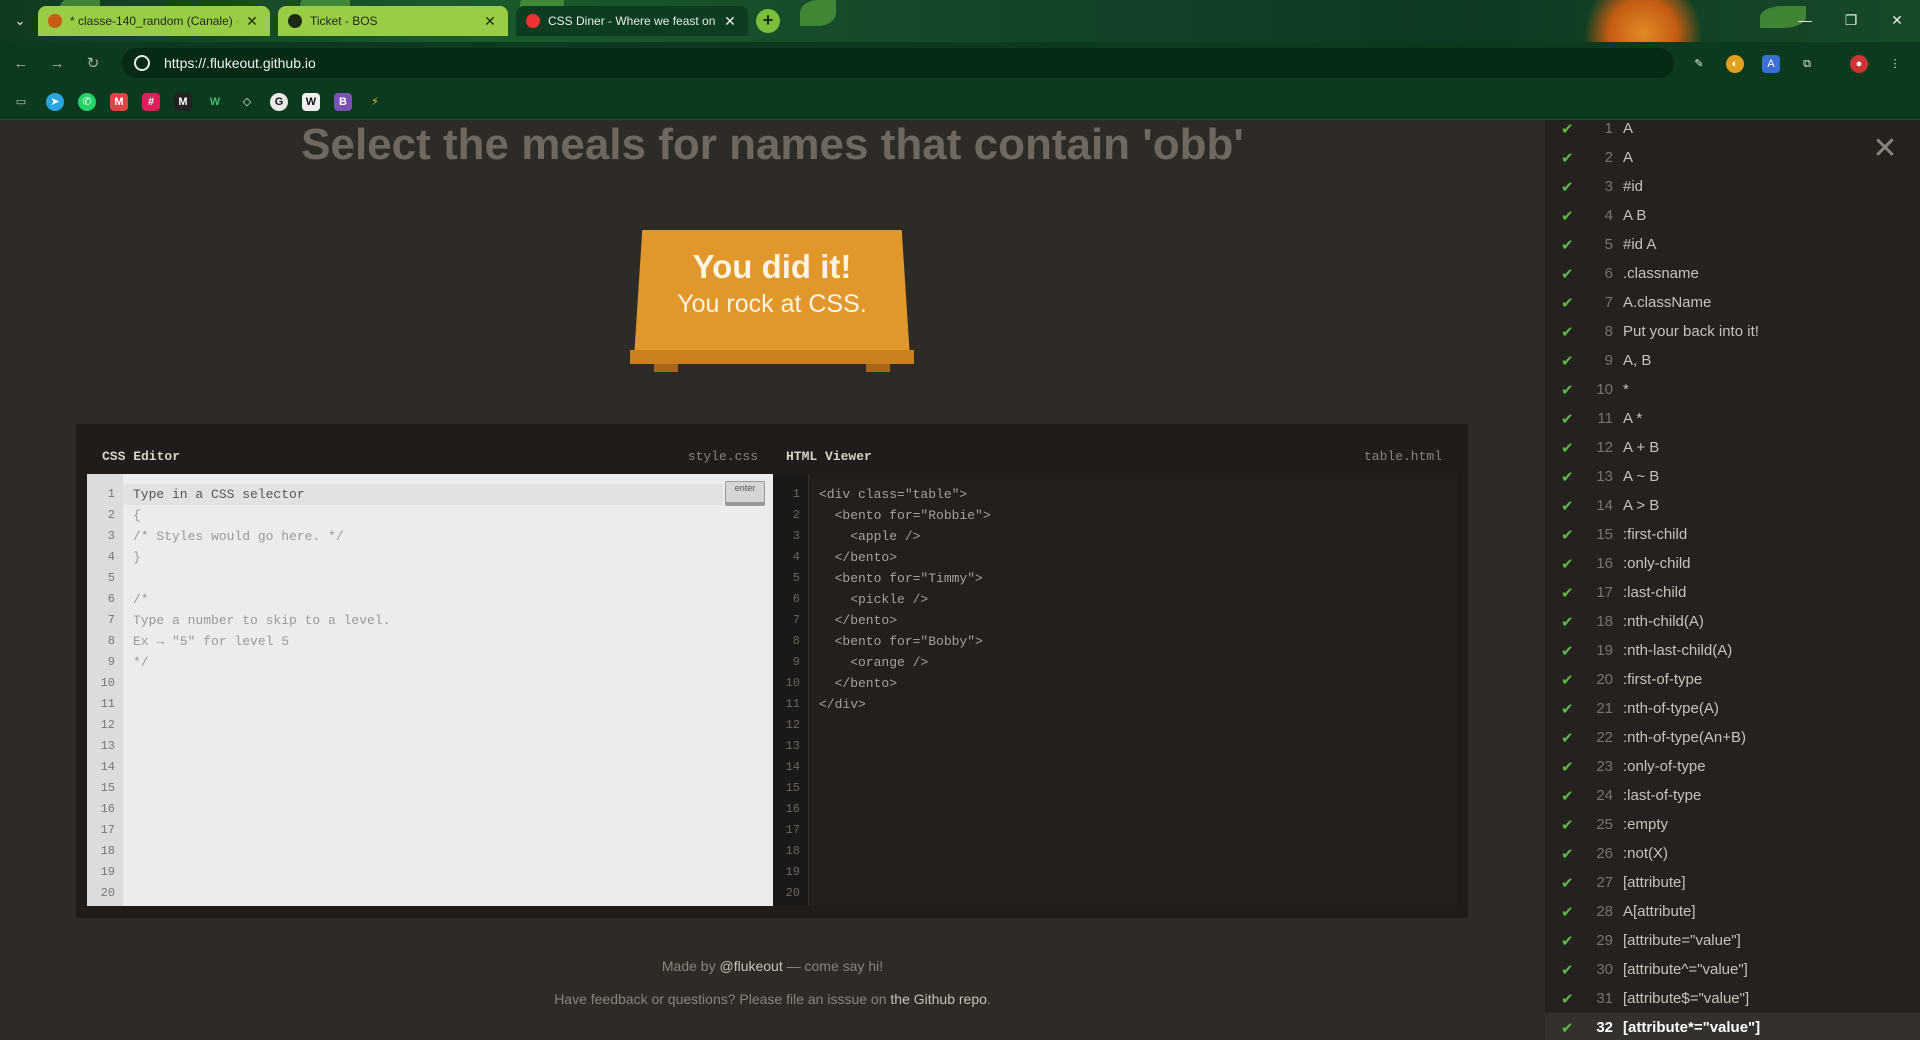 This screenshot has height=1040, width=1920. Describe the element at coordinates (750, 966) in the screenshot. I see `flukeout-link: @flukeout` at that location.